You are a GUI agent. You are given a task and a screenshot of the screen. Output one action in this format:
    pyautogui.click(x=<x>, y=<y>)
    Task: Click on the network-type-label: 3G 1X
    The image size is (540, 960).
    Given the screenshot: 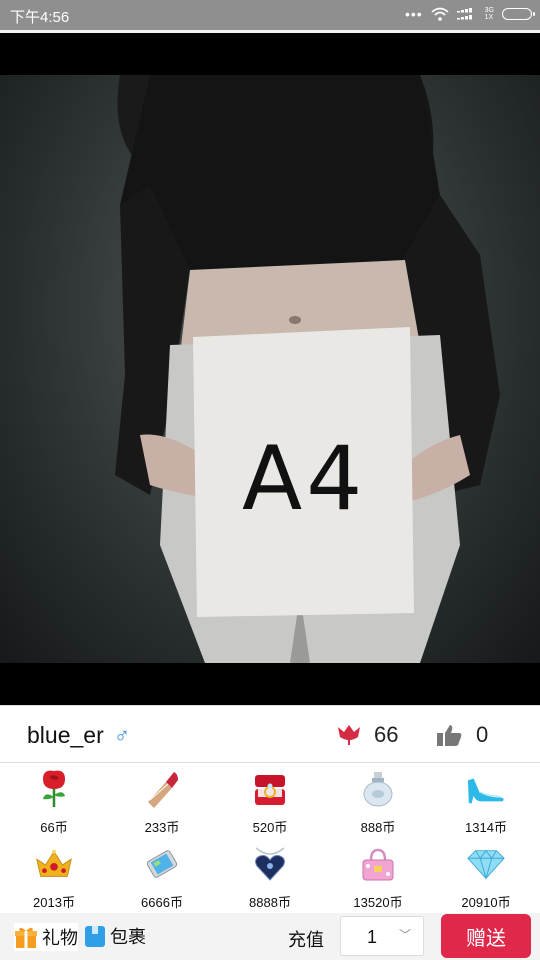 What is the action you would take?
    pyautogui.click(x=489, y=14)
    